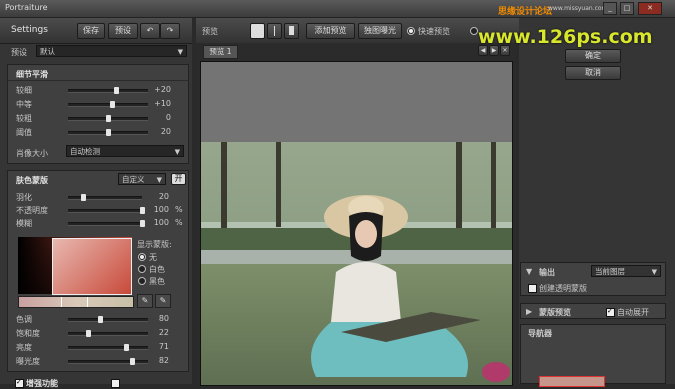 This screenshot has width=675, height=389. What do you see at coordinates (125, 151) in the screenshot?
I see `portrait-size-select: 自动检测 ▼` at bounding box center [125, 151].